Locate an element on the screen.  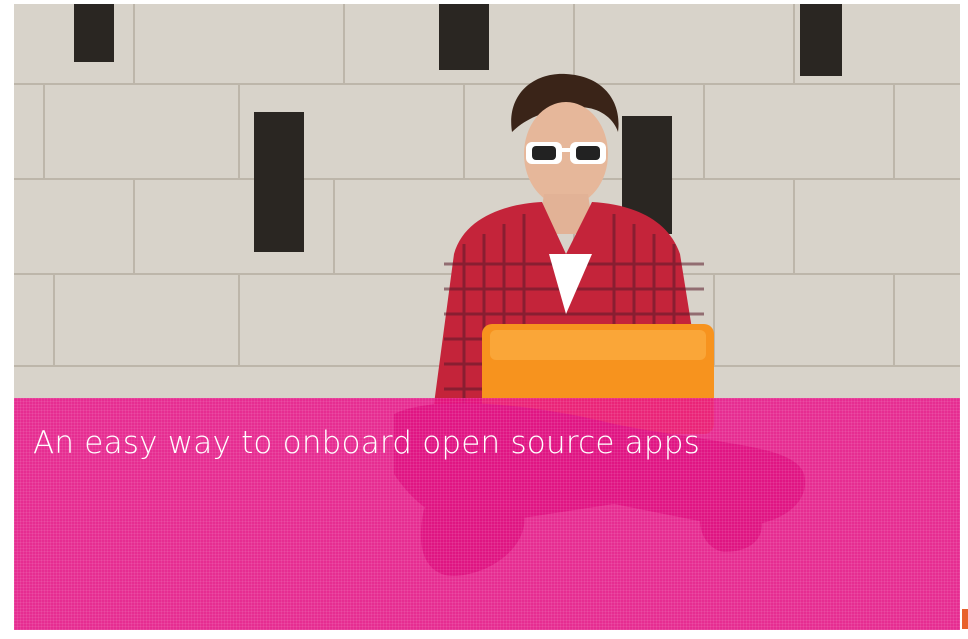
laptop-highlight is located at coordinates (598, 345).